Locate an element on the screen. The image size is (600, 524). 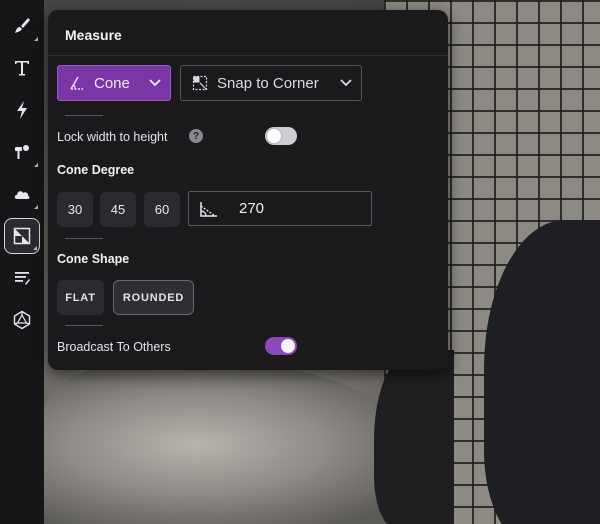
broadcast-toggle is located at coordinates (281, 346).